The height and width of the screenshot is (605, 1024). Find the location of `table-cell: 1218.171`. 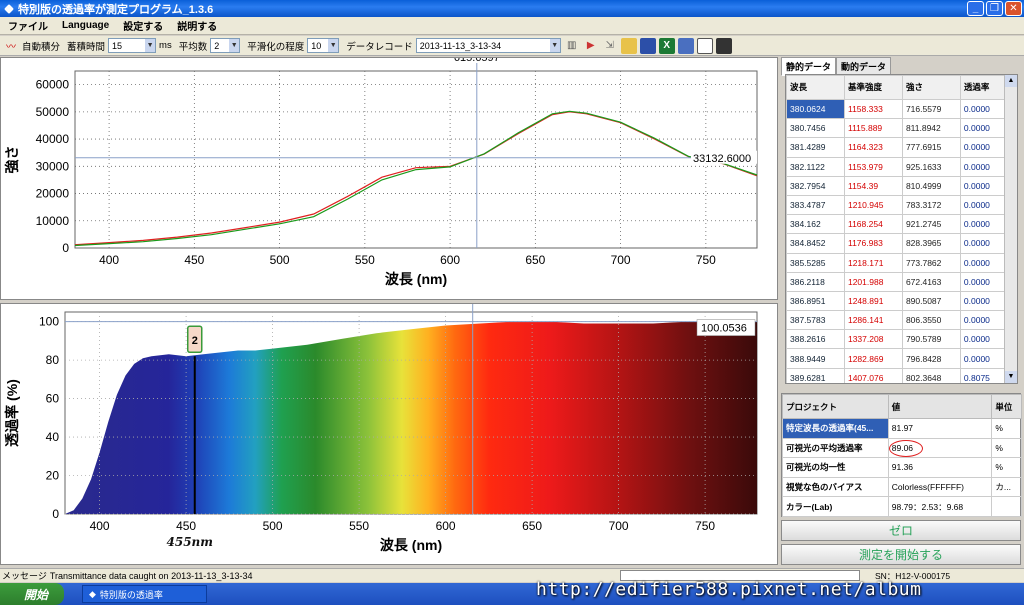

table-cell: 1218.171 is located at coordinates (873, 262).